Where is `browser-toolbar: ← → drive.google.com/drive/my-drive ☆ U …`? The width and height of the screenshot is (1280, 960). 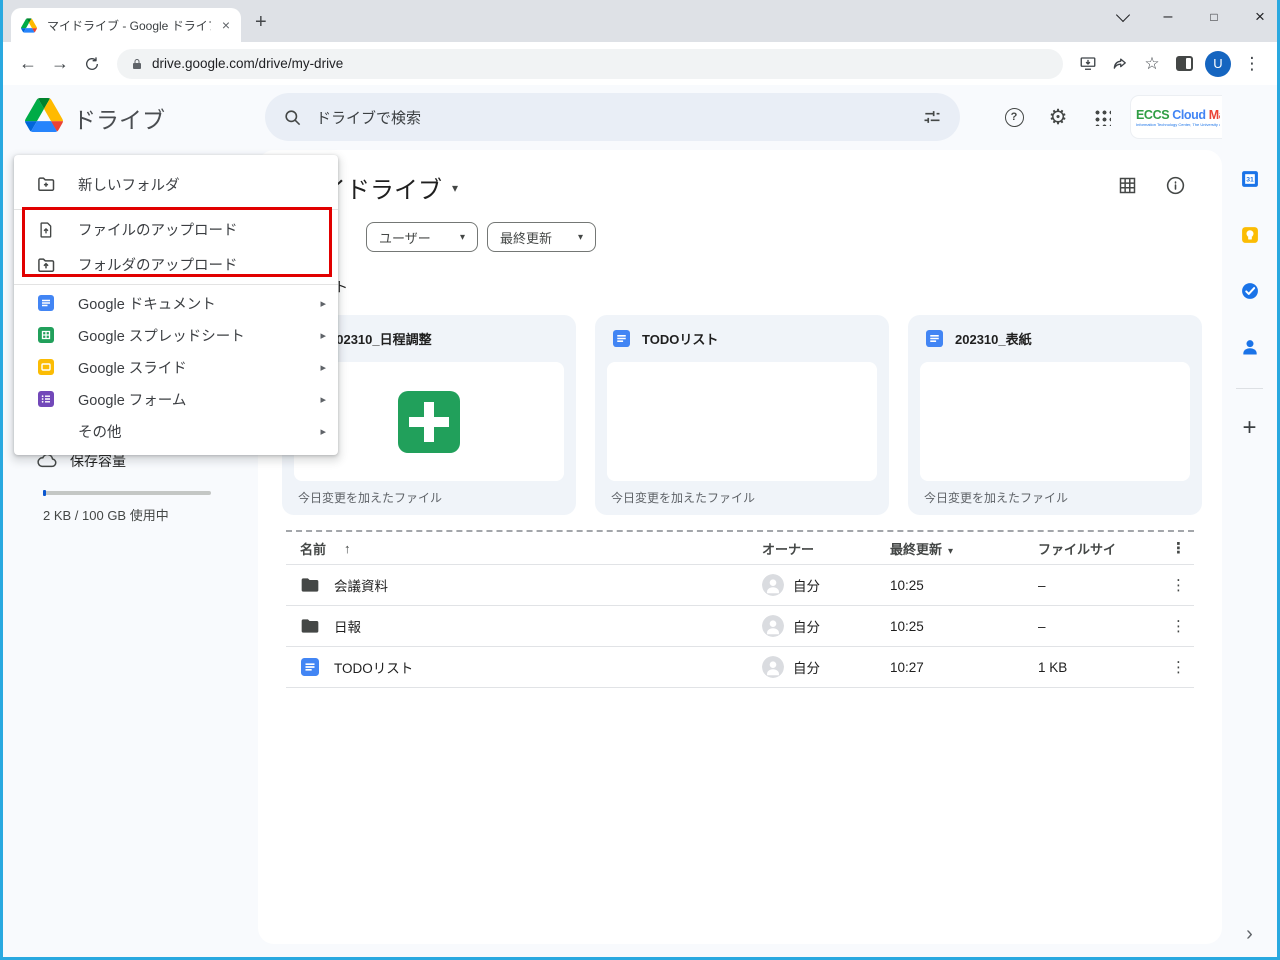 browser-toolbar: ← → drive.google.com/drive/my-drive ☆ U … is located at coordinates (640, 63).